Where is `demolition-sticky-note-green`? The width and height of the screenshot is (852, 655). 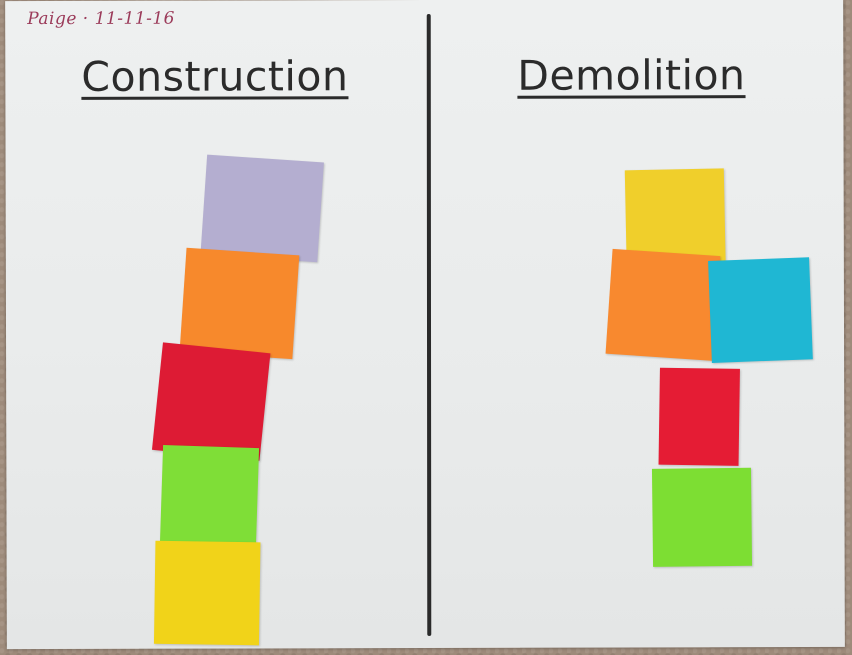 demolition-sticky-note-green is located at coordinates (702, 517).